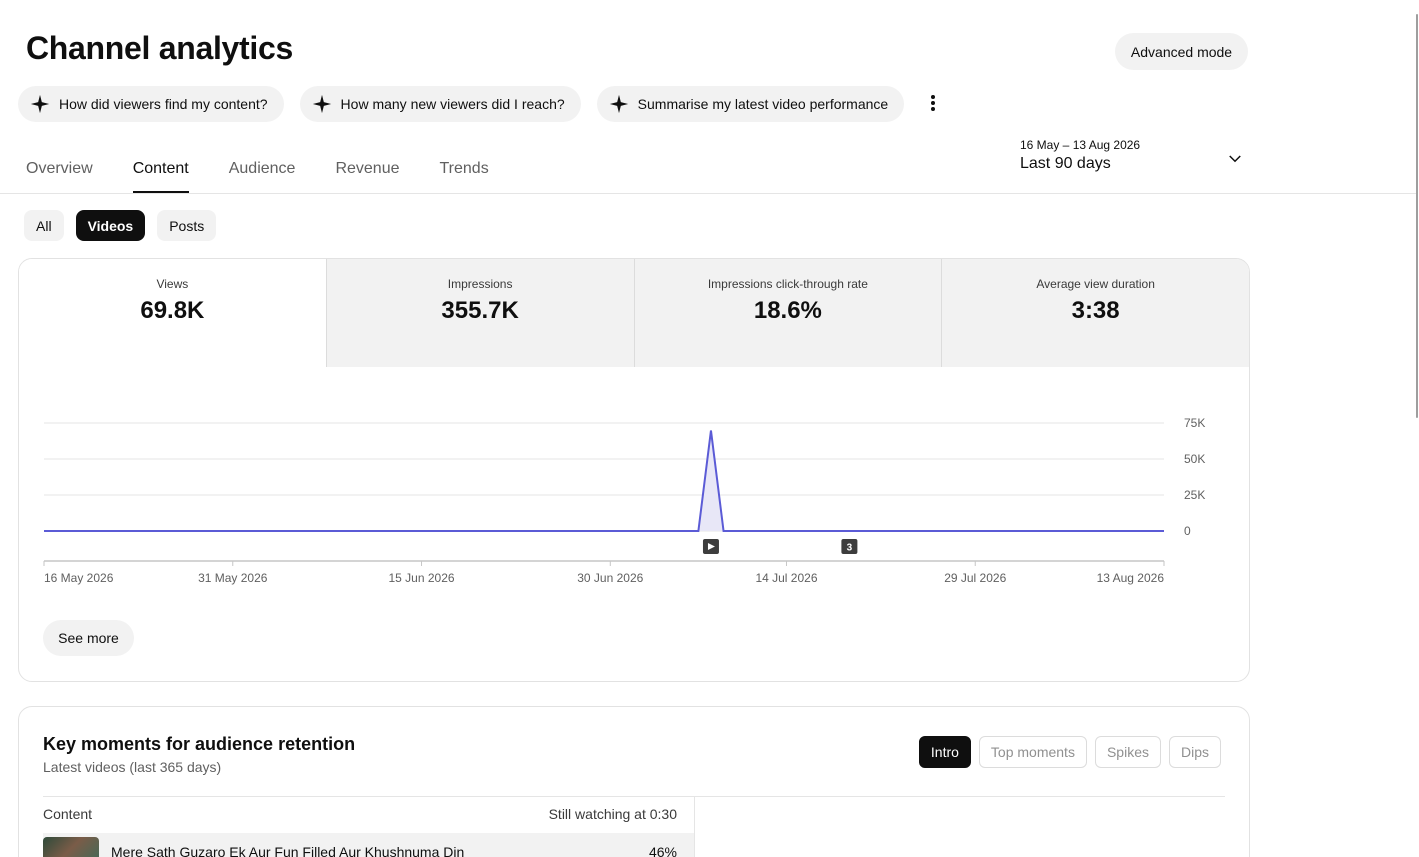 Image resolution: width=1419 pixels, height=857 pixels. I want to click on x-tick-label: 31 May 2026, so click(233, 578).